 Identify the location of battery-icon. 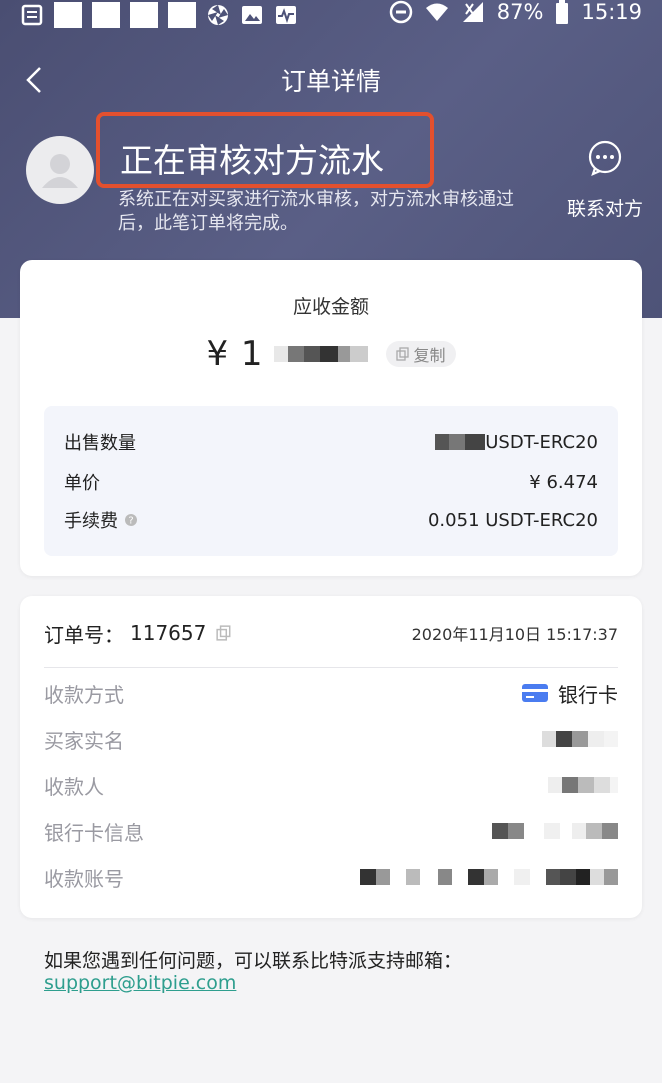
(562, 12).